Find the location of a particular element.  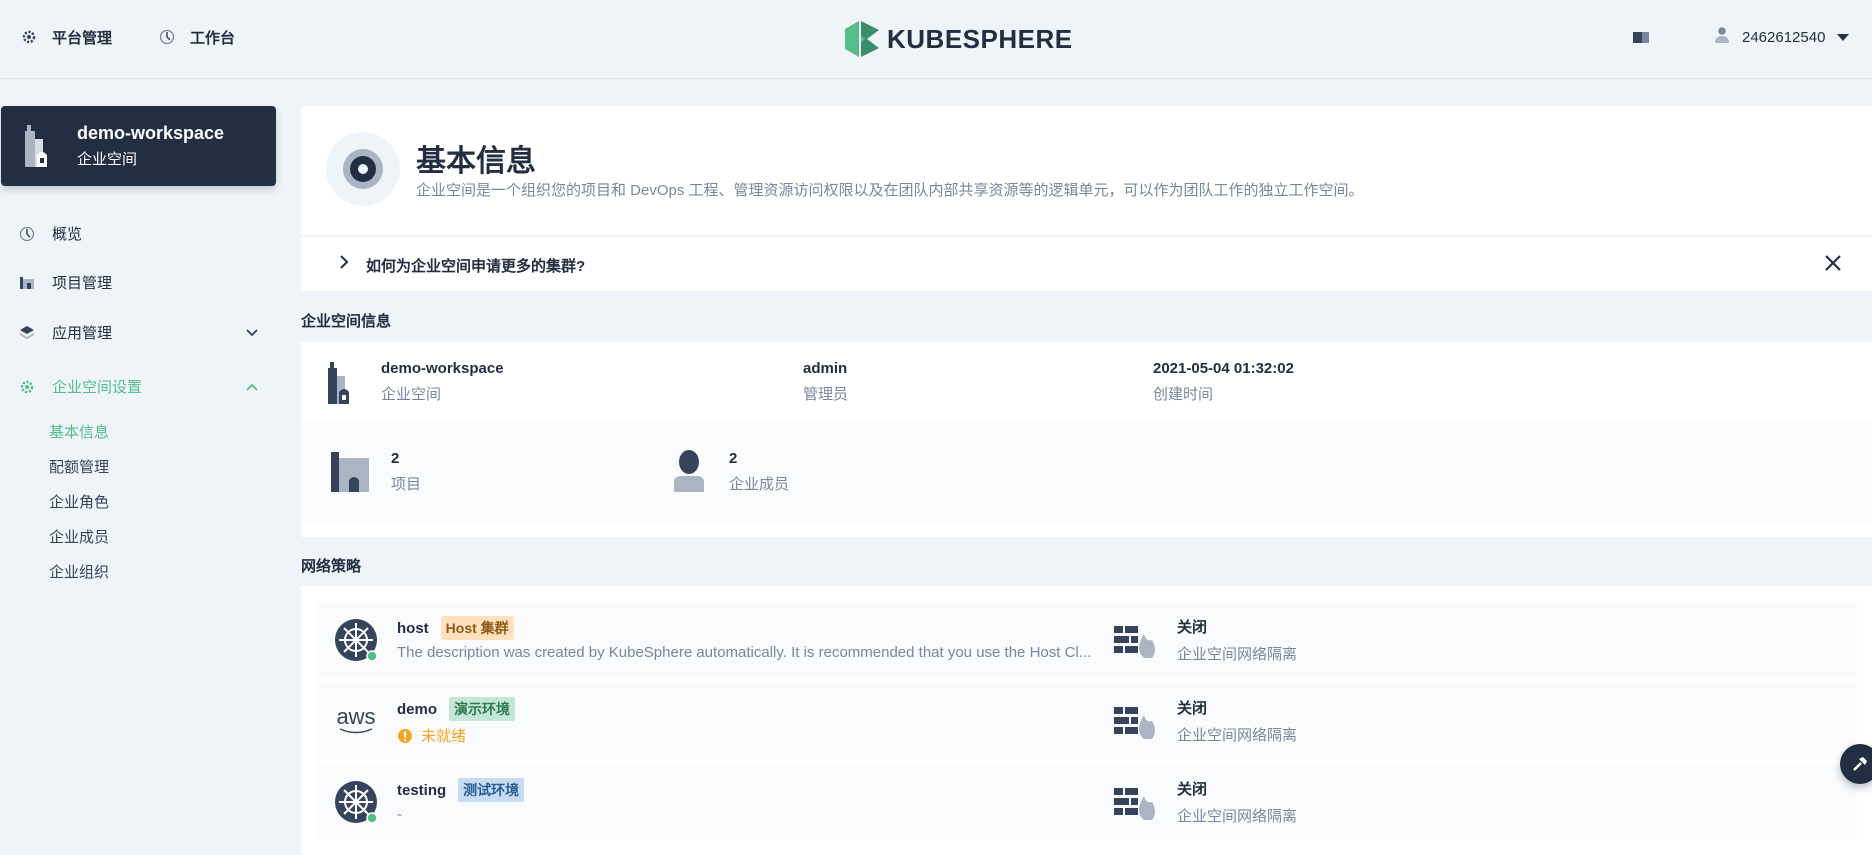

workbench-button: 工作台 is located at coordinates (195, 37).